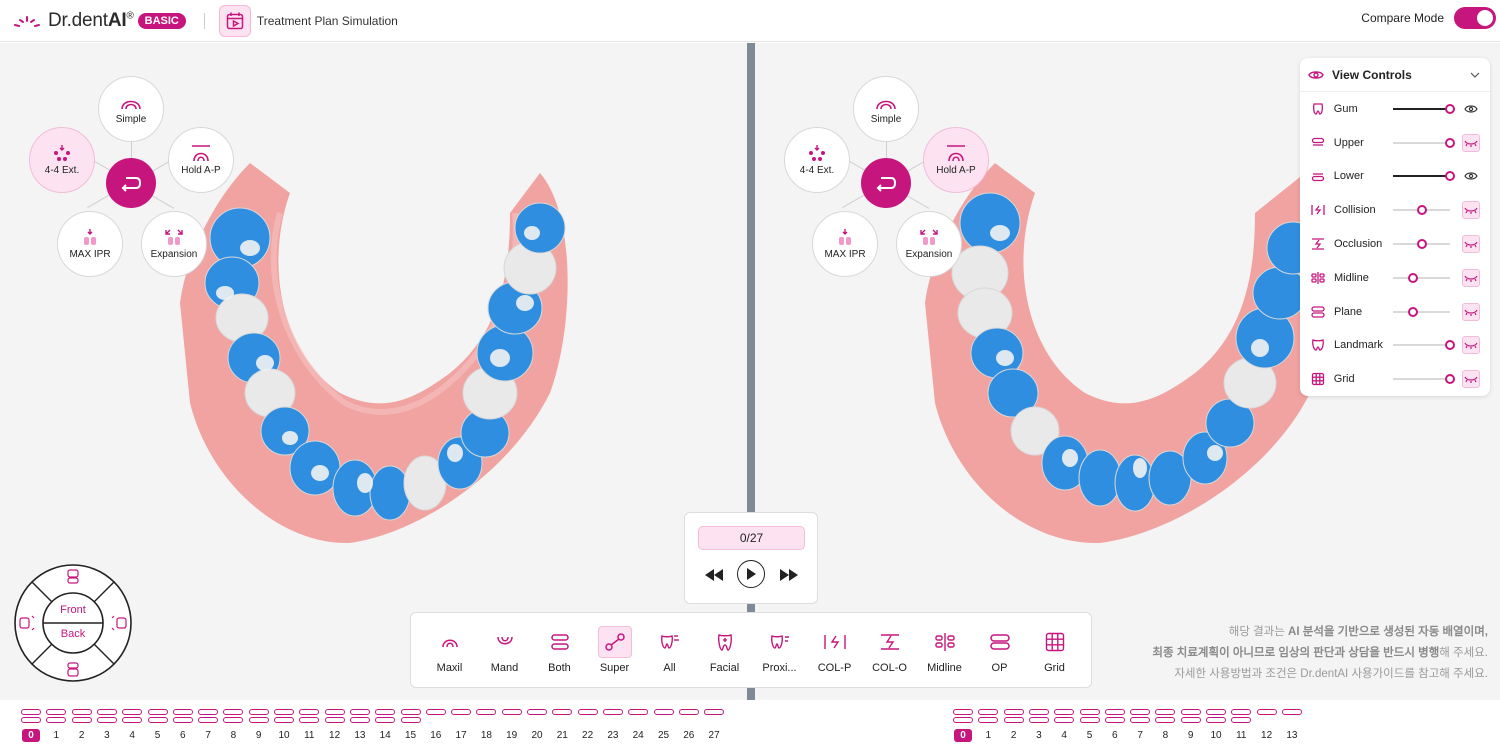 The height and width of the screenshot is (751, 1500). I want to click on timeline-step: 24, so click(638, 726).